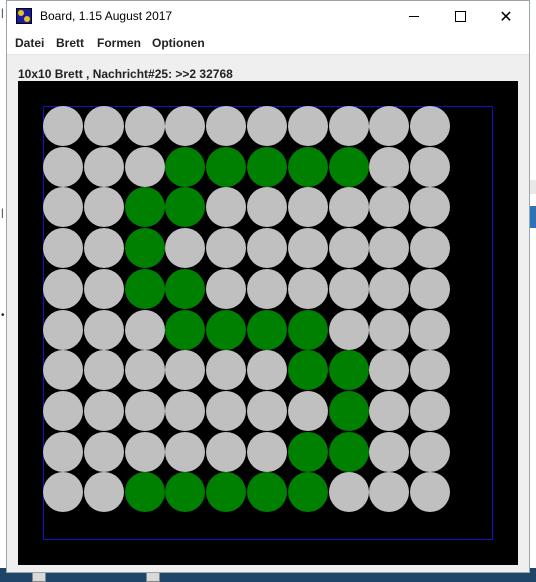  I want to click on app-icon, so click(24, 16).